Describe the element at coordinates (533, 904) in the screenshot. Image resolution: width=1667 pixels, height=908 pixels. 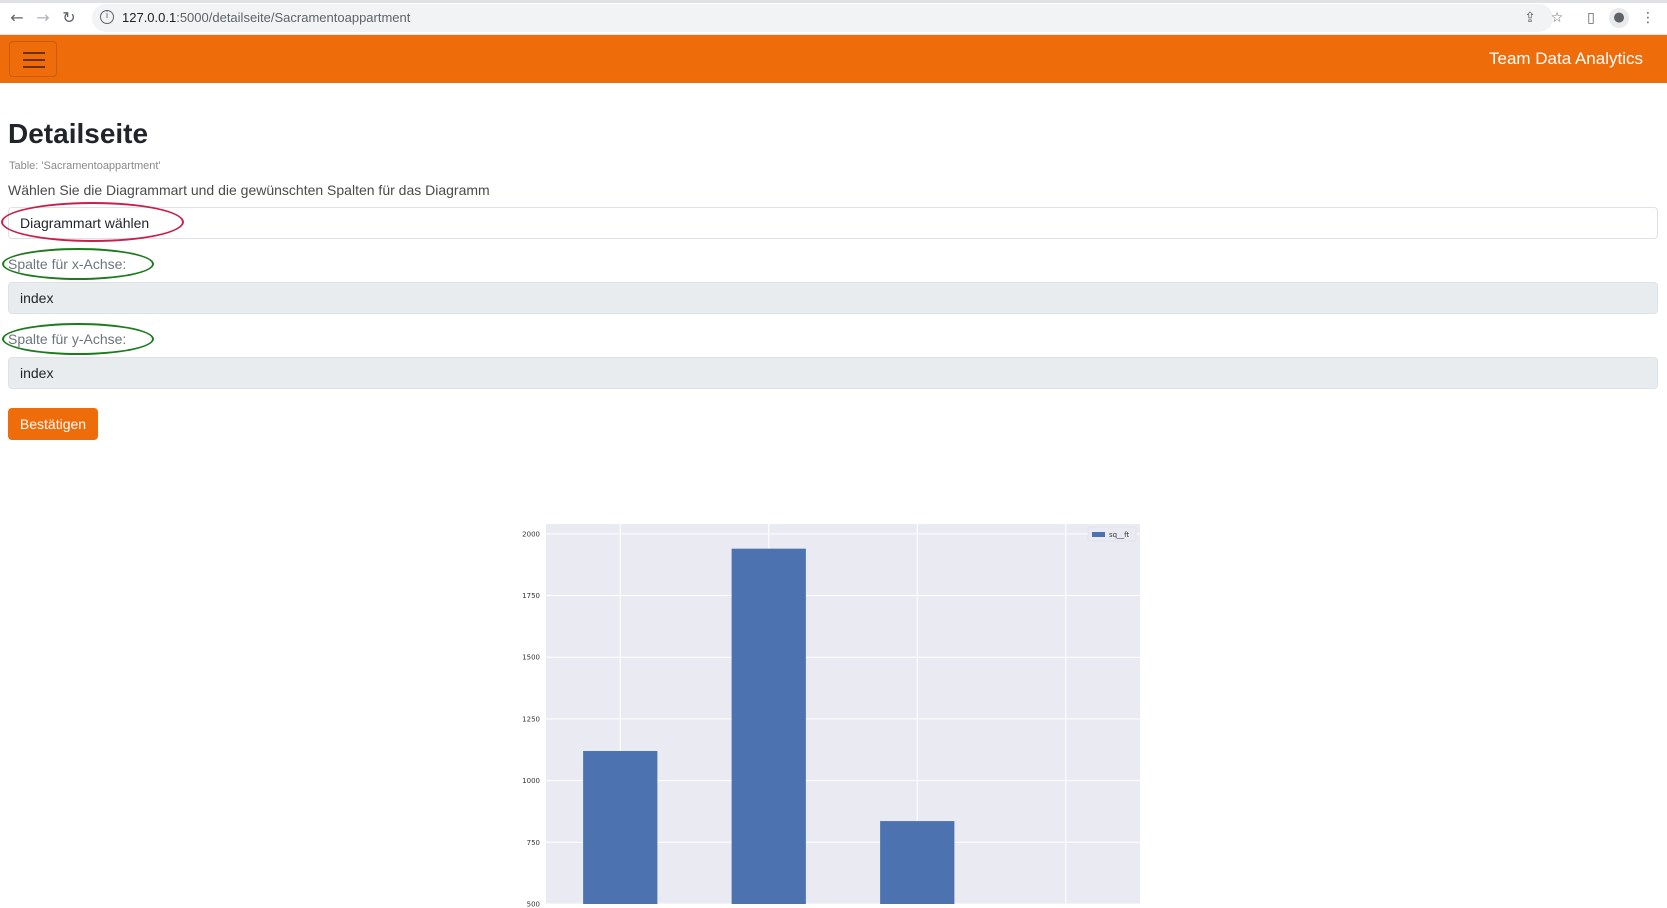
I see `y-tick-label: 500` at that location.